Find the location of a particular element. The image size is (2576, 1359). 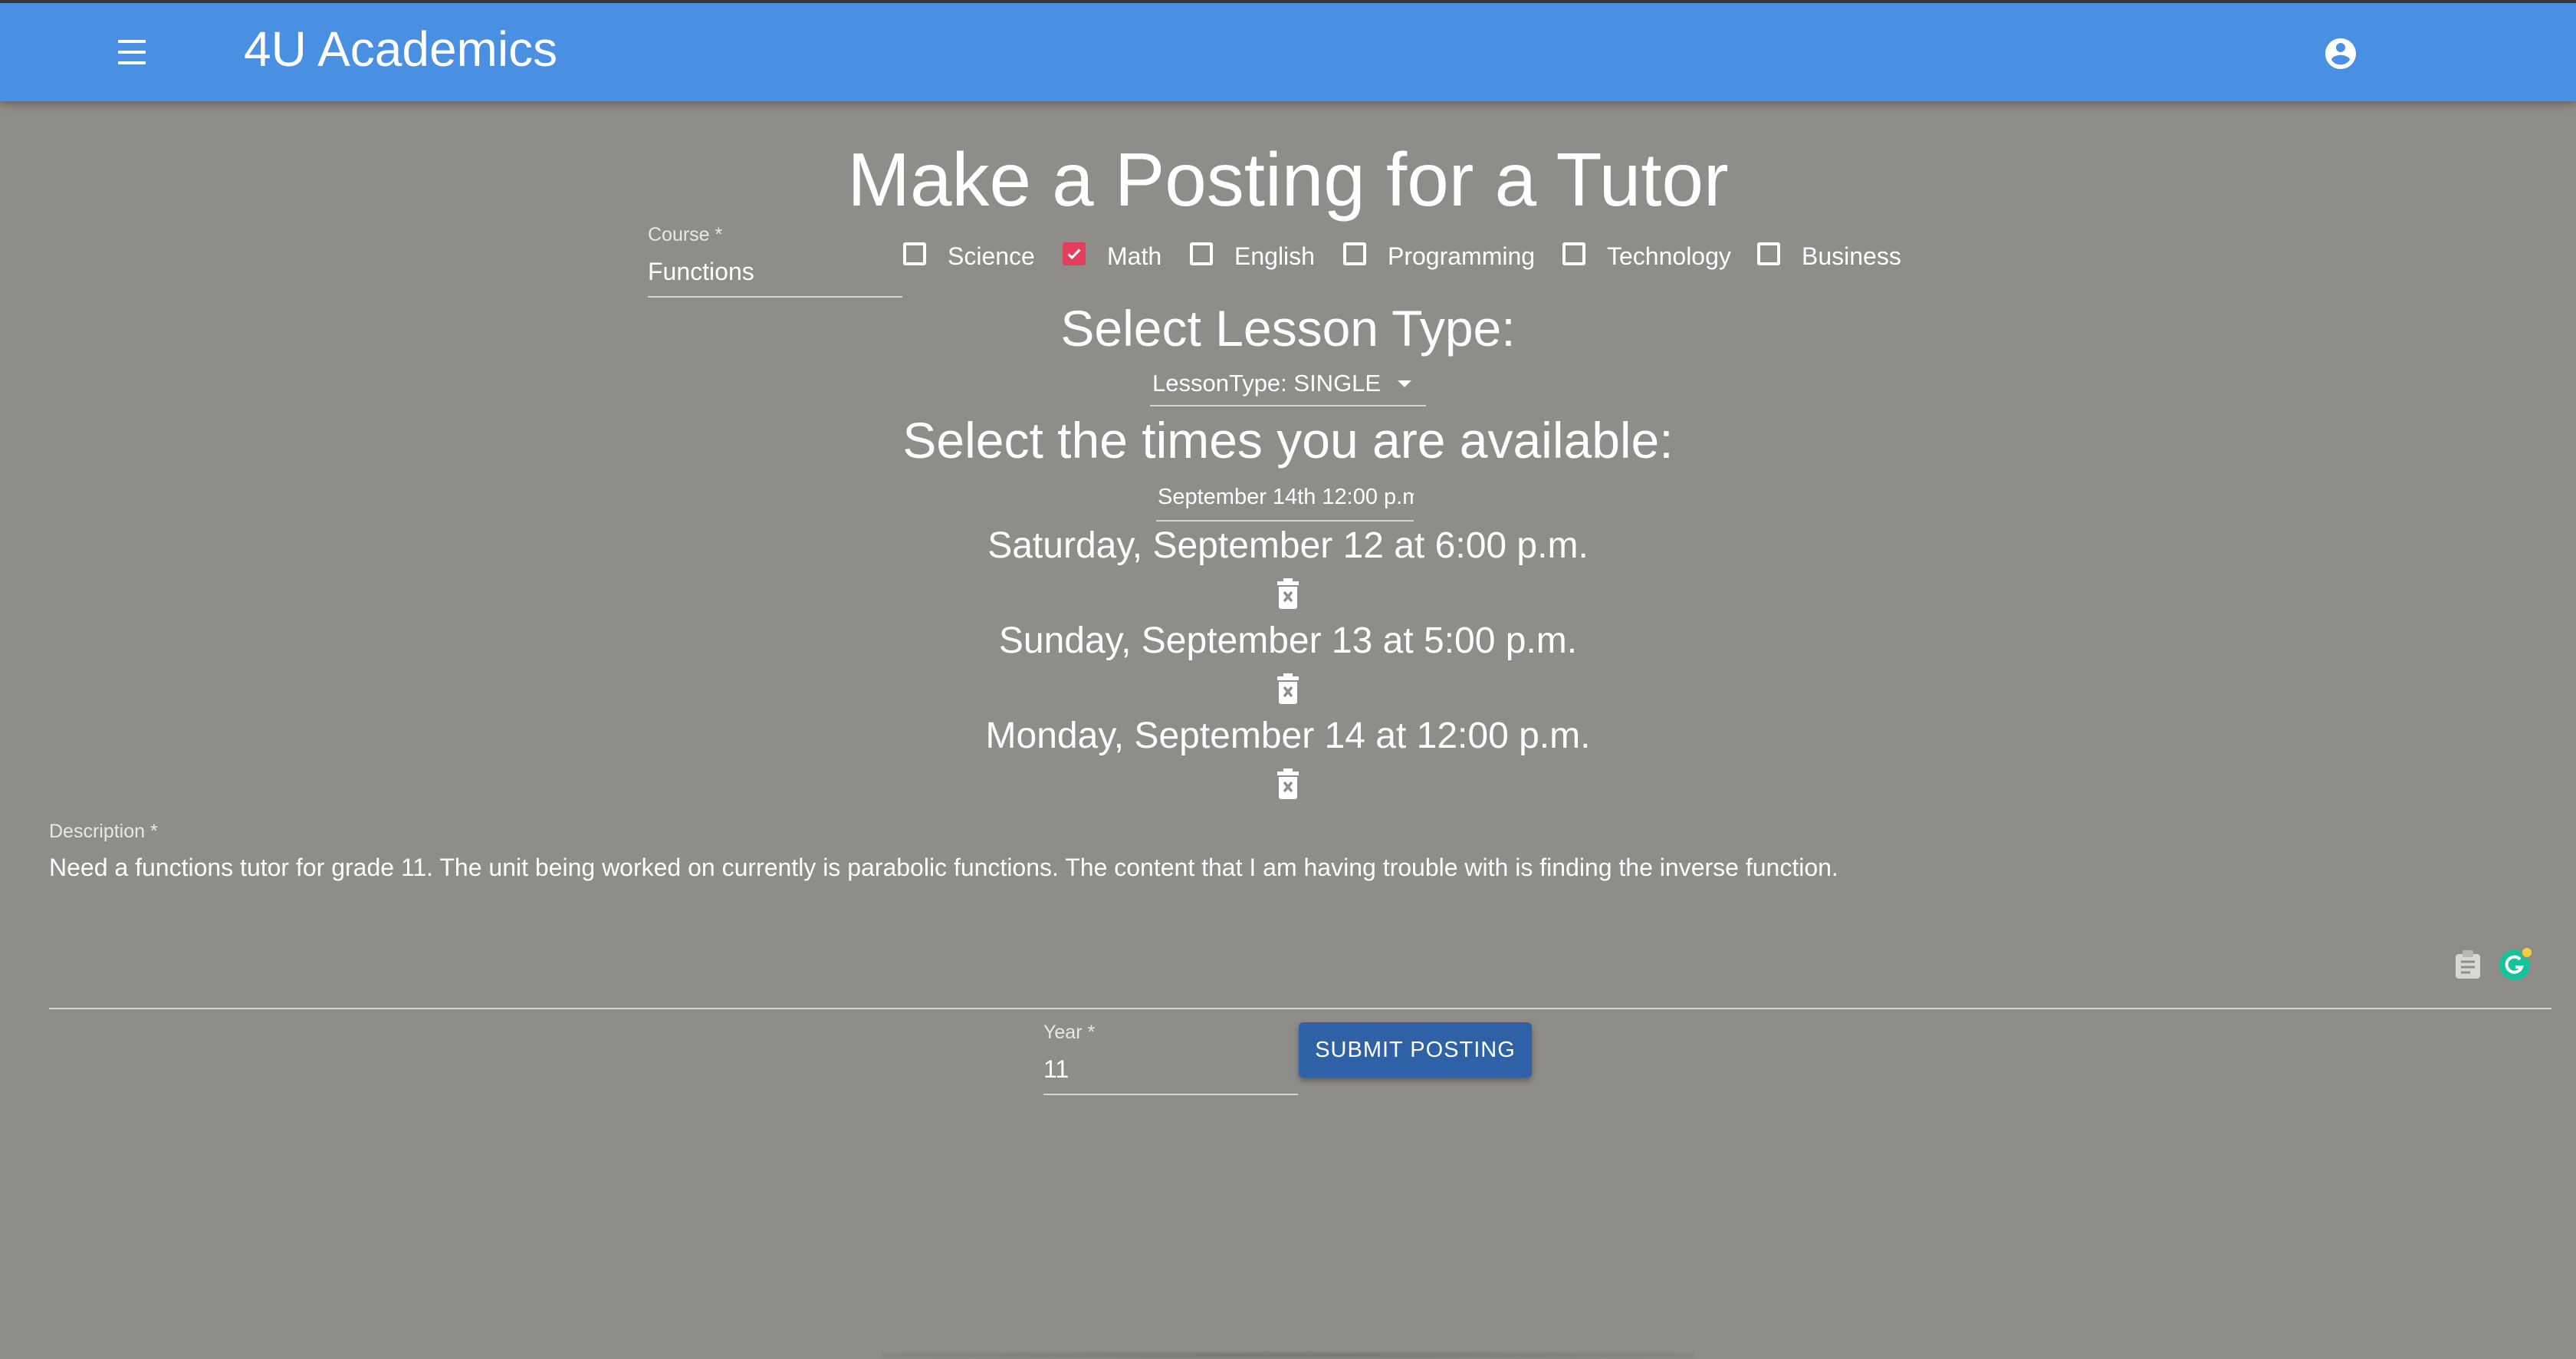

check-icon is located at coordinates (1074, 254).